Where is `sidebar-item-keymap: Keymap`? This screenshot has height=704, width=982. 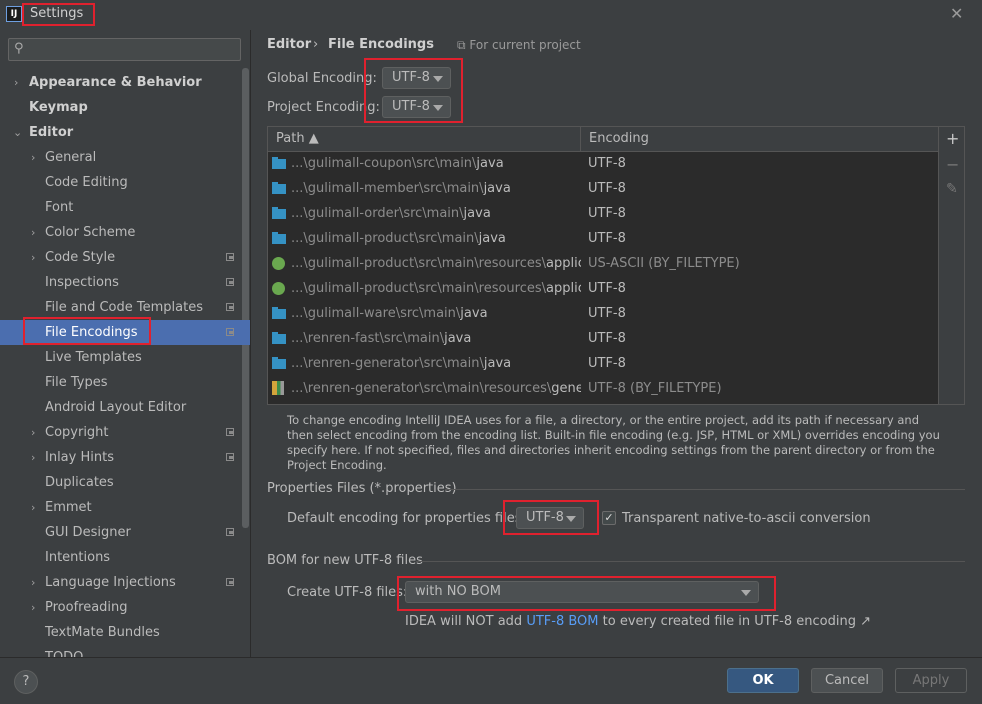
sidebar-item-keymap: Keymap is located at coordinates (125, 107).